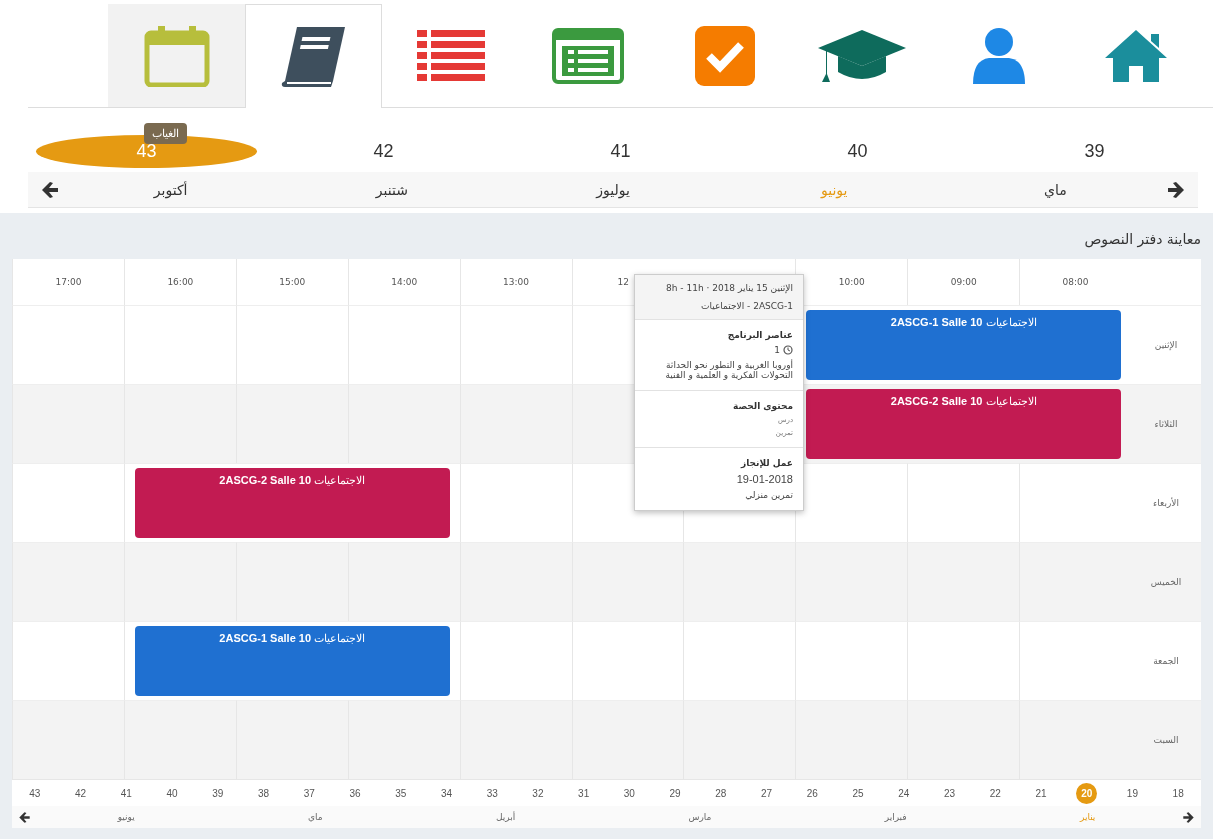 The image size is (1213, 839). What do you see at coordinates (746, 306) in the screenshot?
I see `popover-class: 2ASCG-1 - الاجتماعيات` at bounding box center [746, 306].